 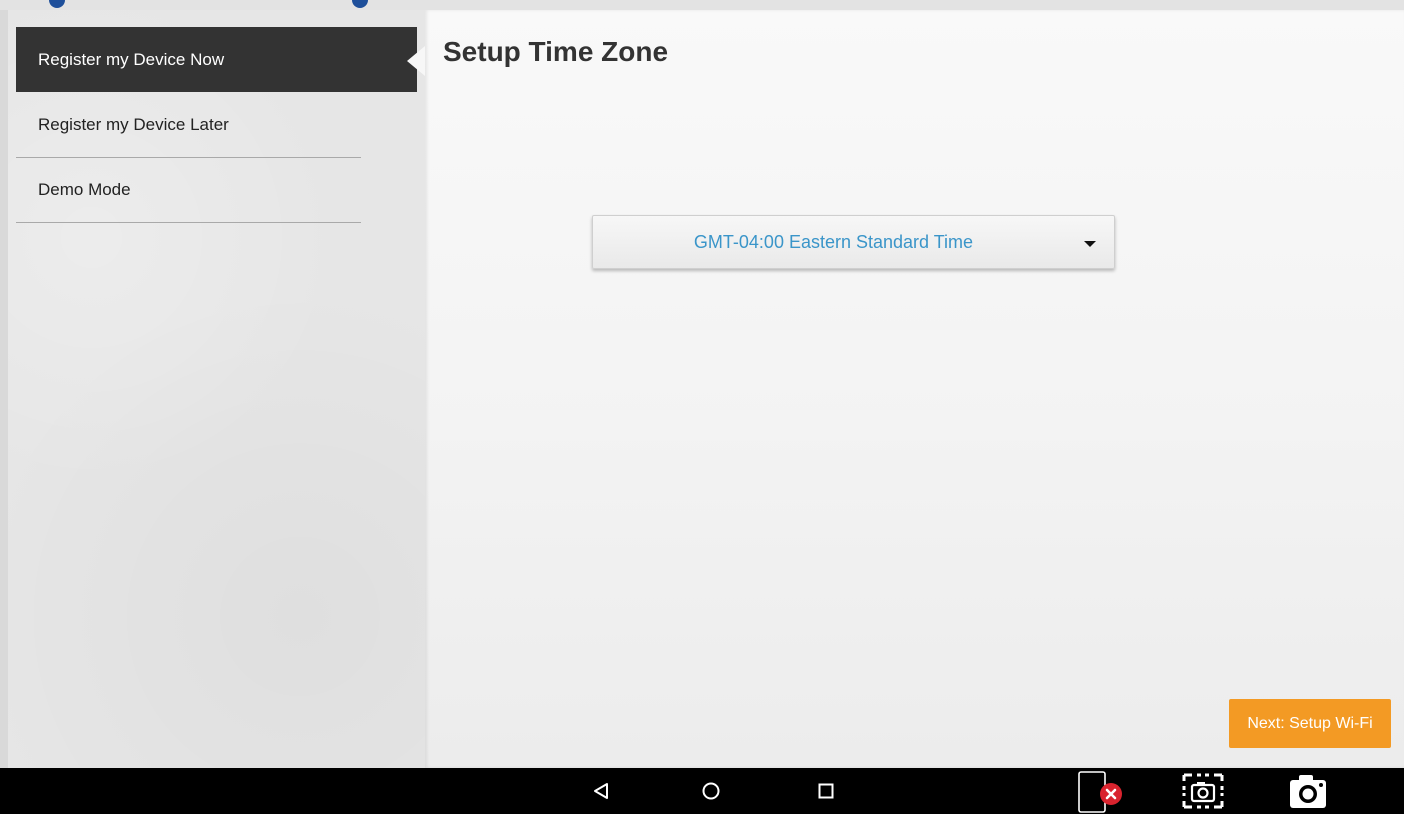 I want to click on system-nav-bar, so click(x=702, y=791).